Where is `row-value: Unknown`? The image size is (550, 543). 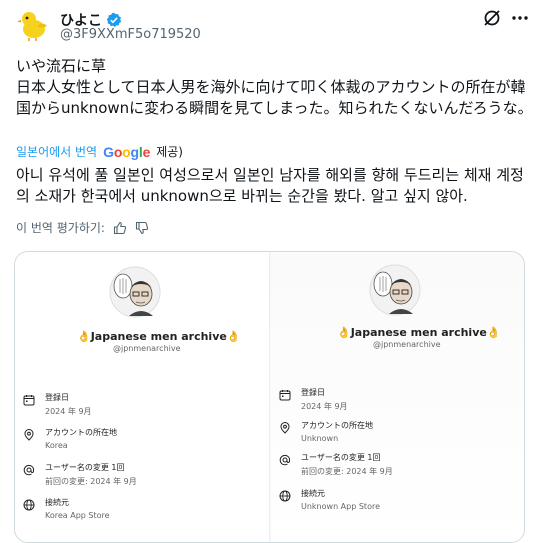 row-value: Unknown is located at coordinates (320, 438).